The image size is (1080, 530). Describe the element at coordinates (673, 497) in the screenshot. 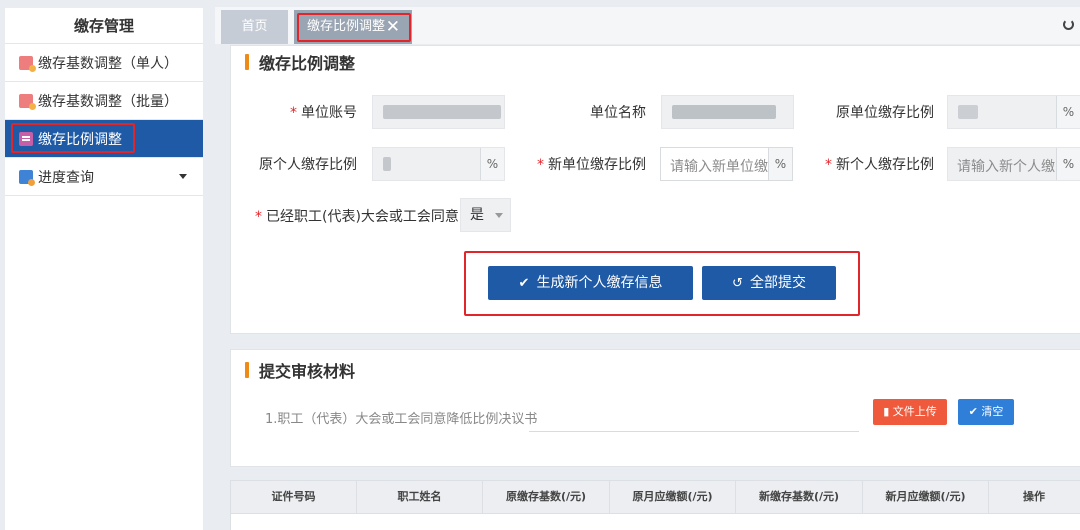

I see `column-header: 原月应缴额(/元)` at that location.